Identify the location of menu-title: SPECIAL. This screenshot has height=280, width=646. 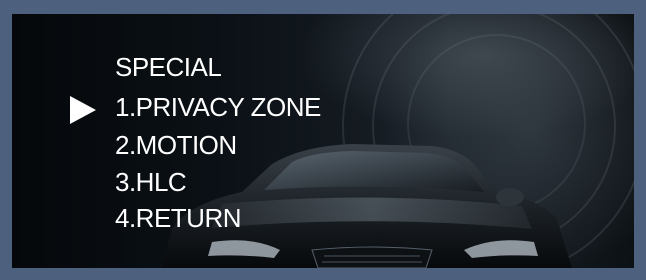
(168, 67).